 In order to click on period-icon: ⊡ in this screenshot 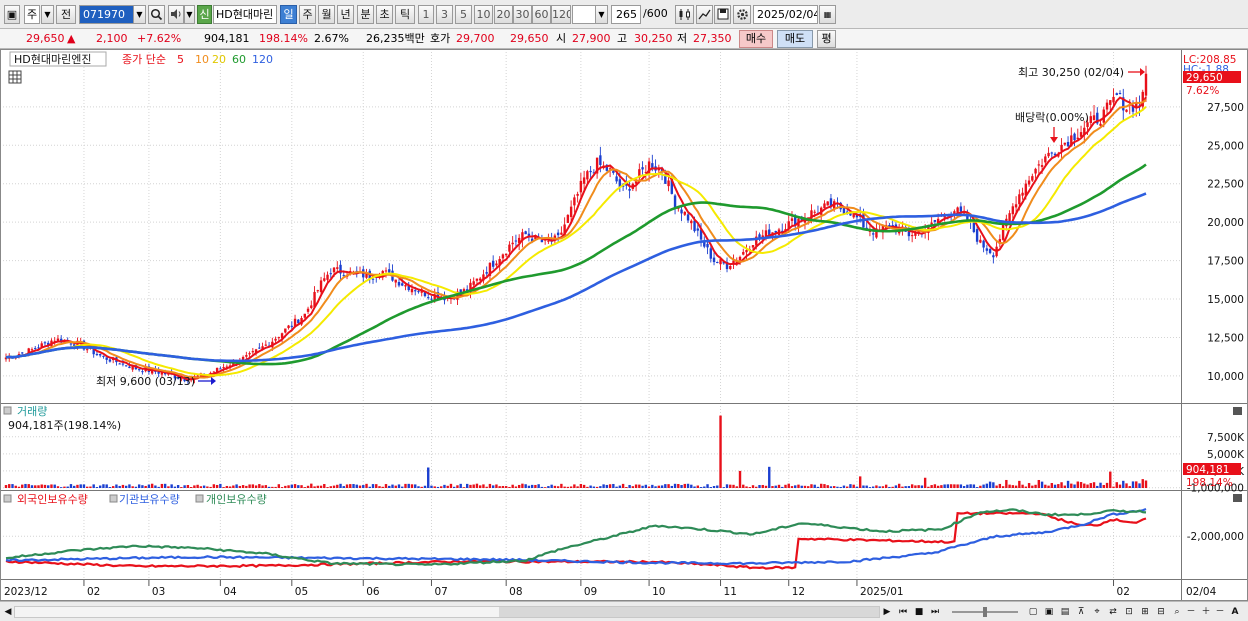, I will do `click(1129, 612)`.